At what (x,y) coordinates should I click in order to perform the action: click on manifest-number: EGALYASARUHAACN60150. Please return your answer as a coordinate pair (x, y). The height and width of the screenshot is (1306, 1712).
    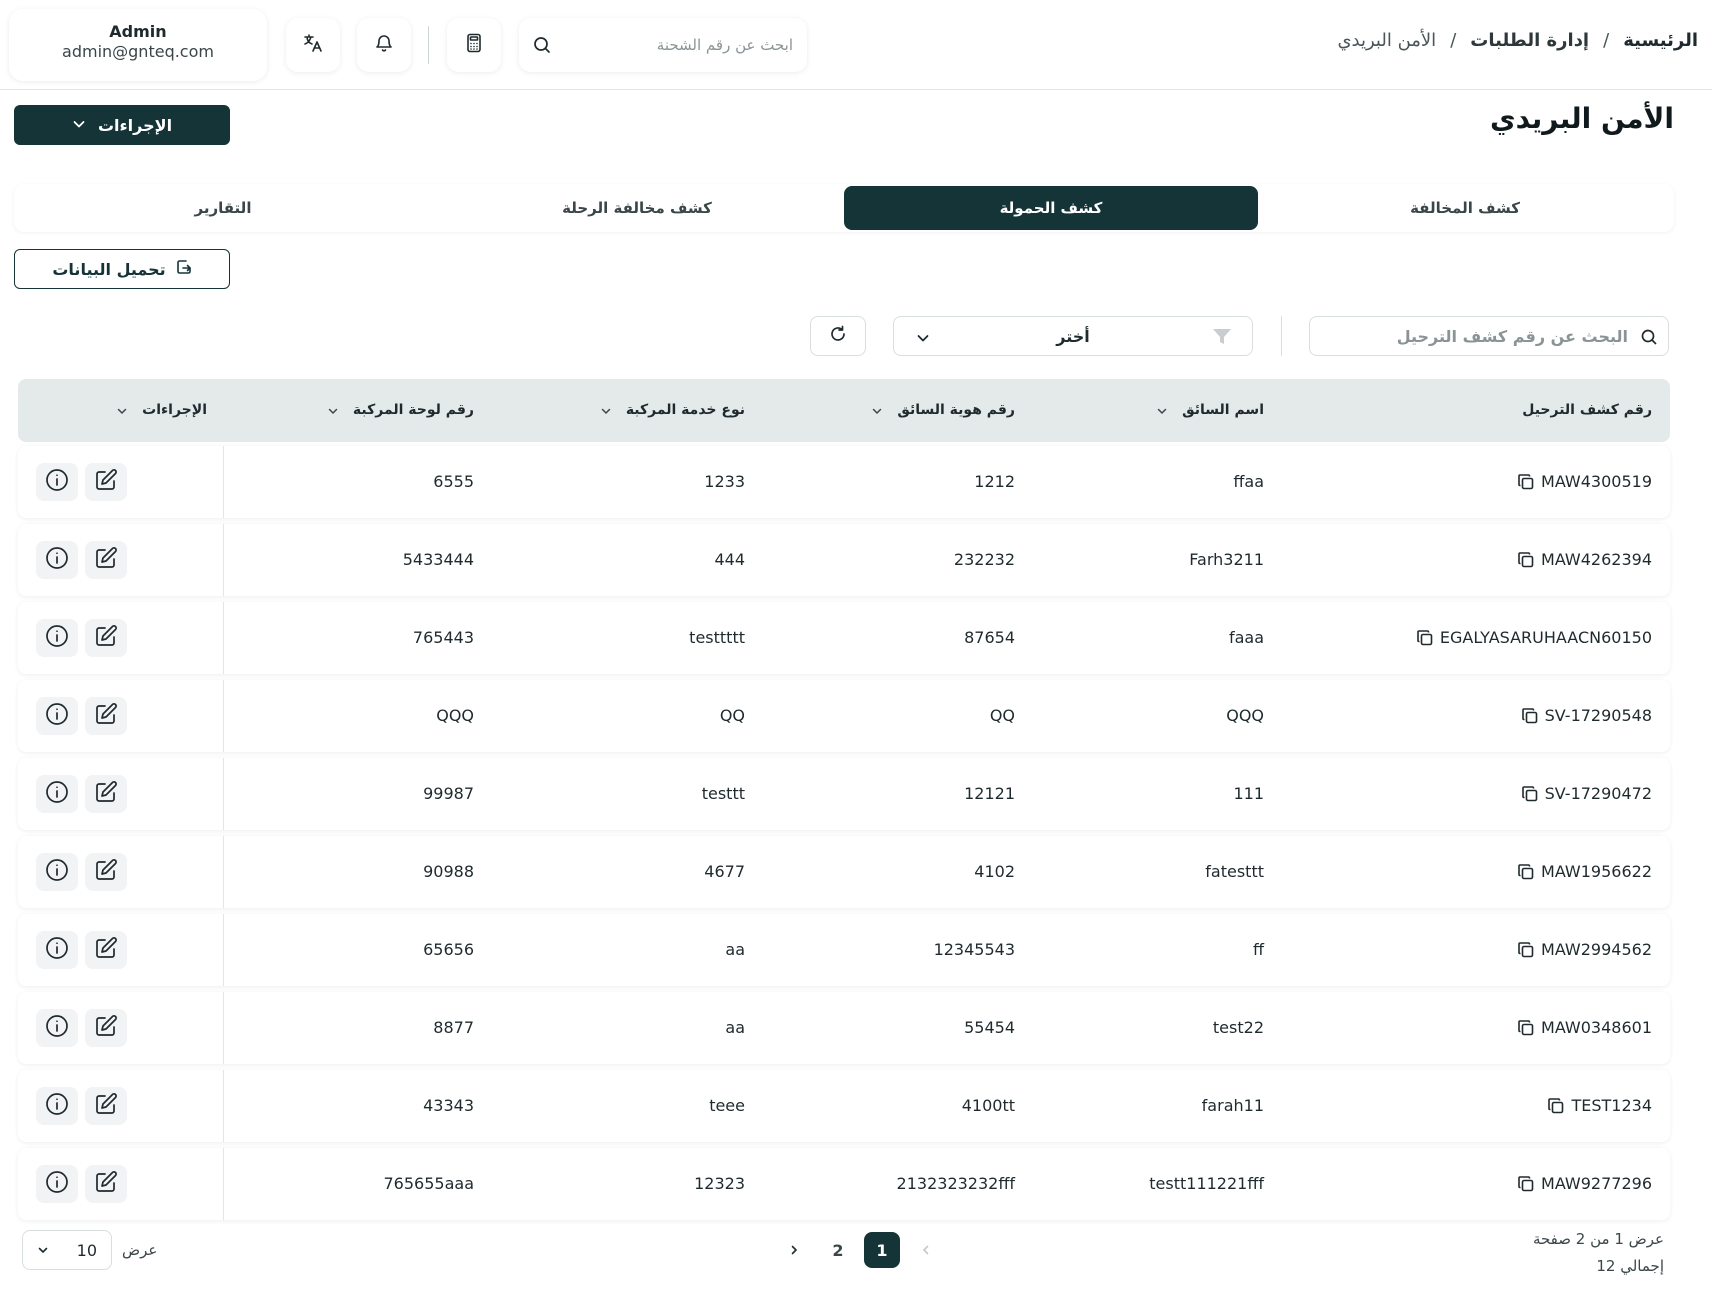
    Looking at the image, I should click on (1545, 637).